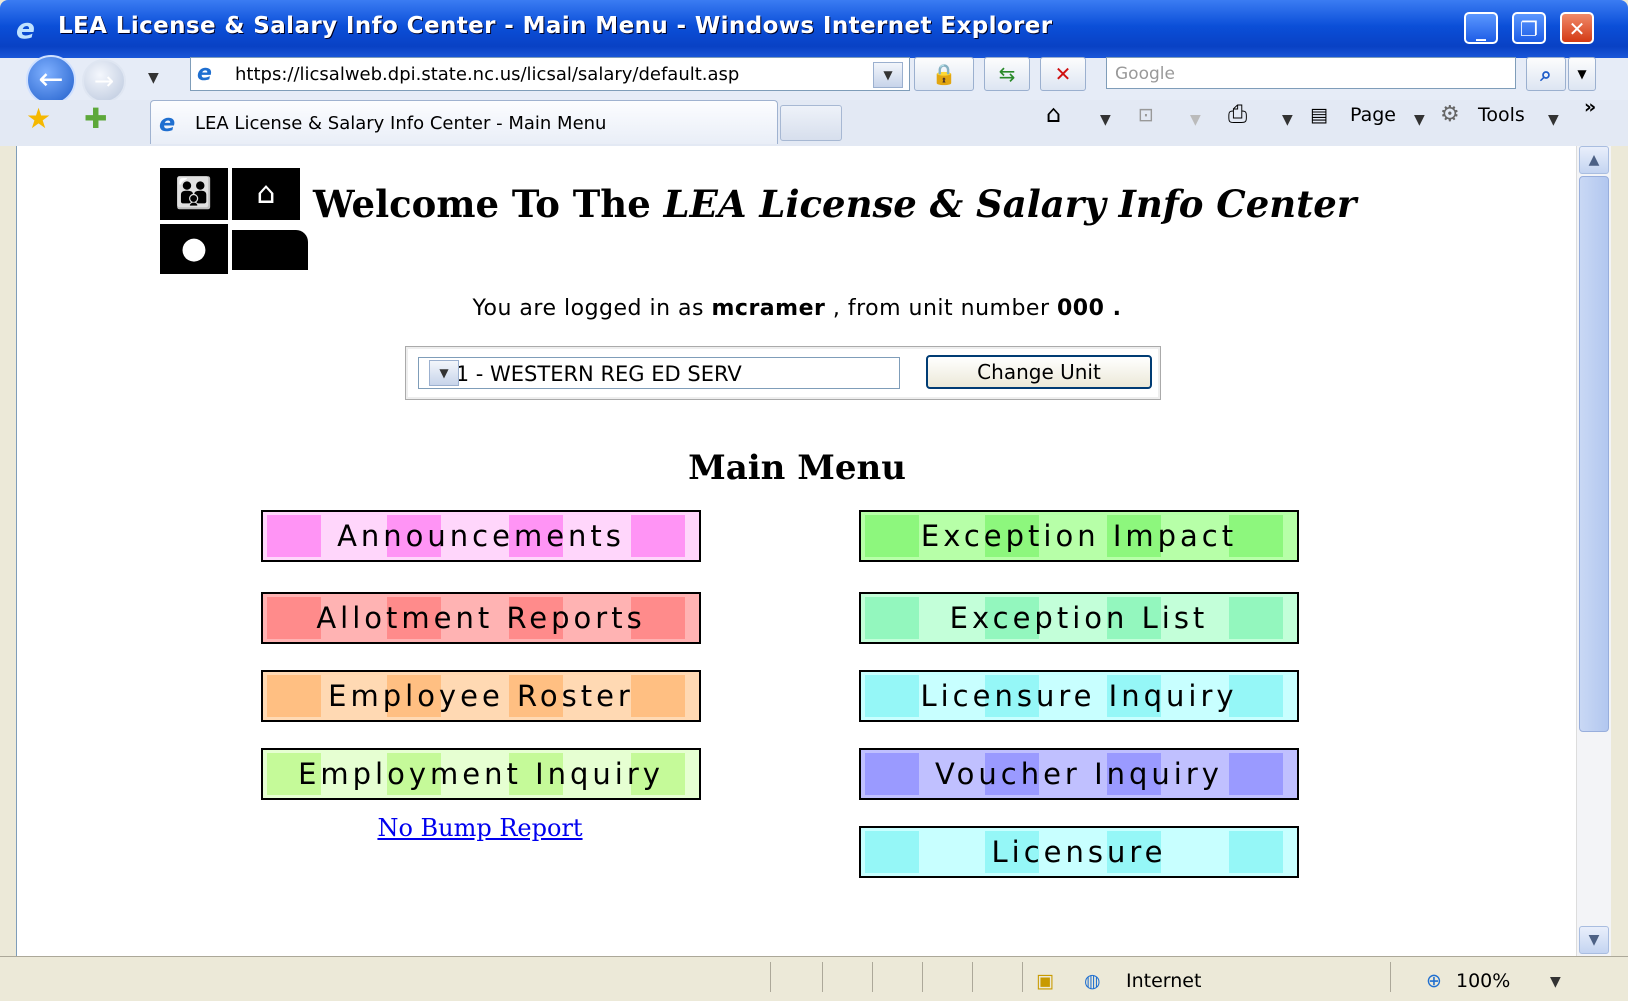 This screenshot has width=1628, height=1001. Describe the element at coordinates (1237, 114) in the screenshot. I see `print-icon: ⎙` at that location.